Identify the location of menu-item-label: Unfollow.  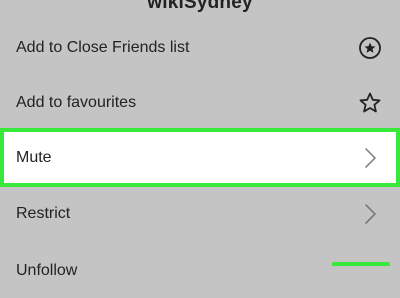
(47, 270).